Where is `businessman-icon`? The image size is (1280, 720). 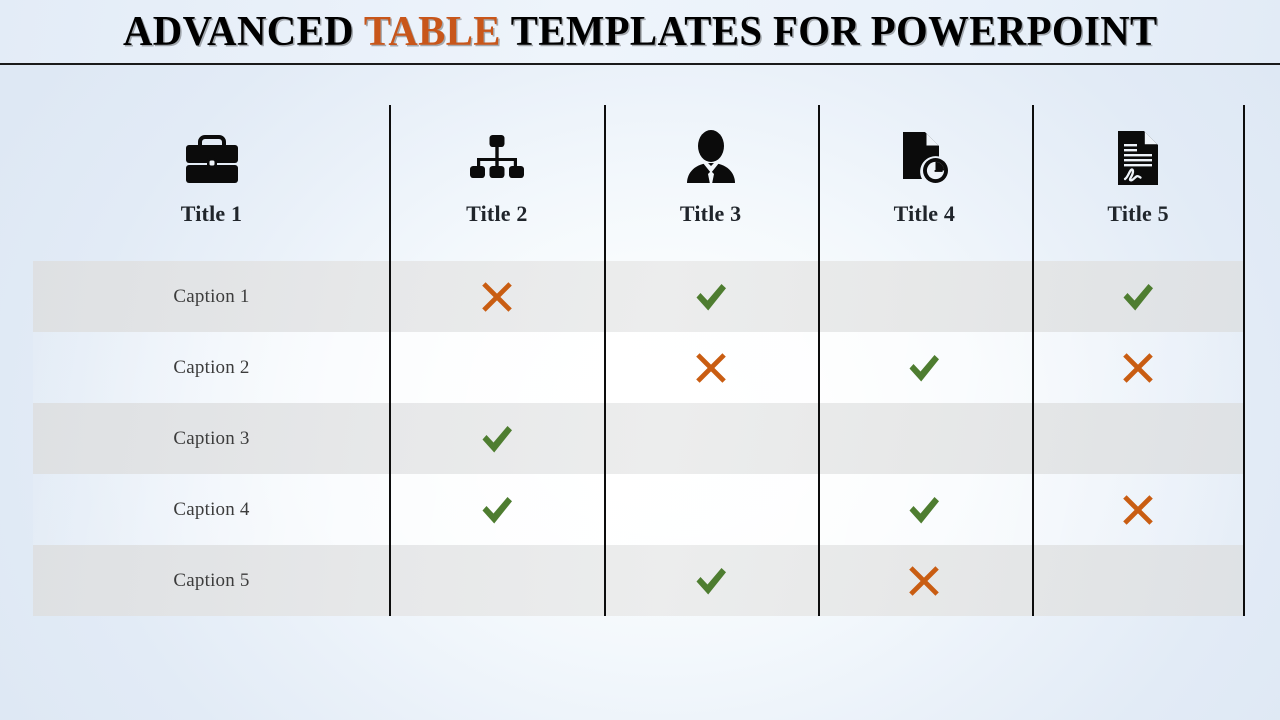 businessman-icon is located at coordinates (711, 158).